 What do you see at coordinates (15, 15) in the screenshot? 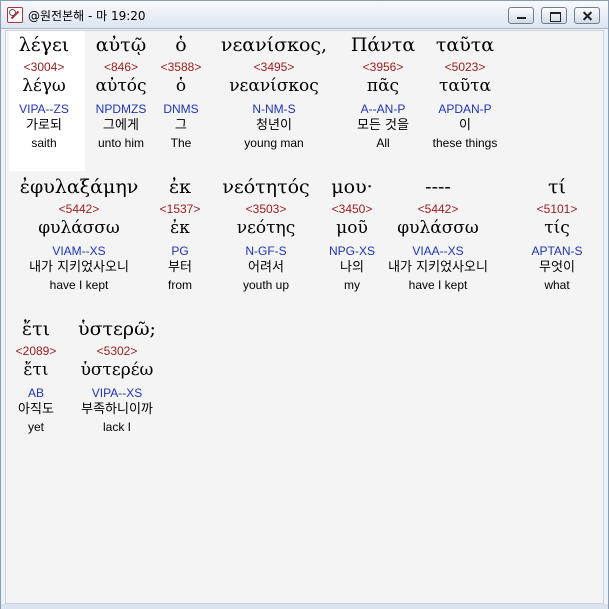
I see `app-icon` at bounding box center [15, 15].